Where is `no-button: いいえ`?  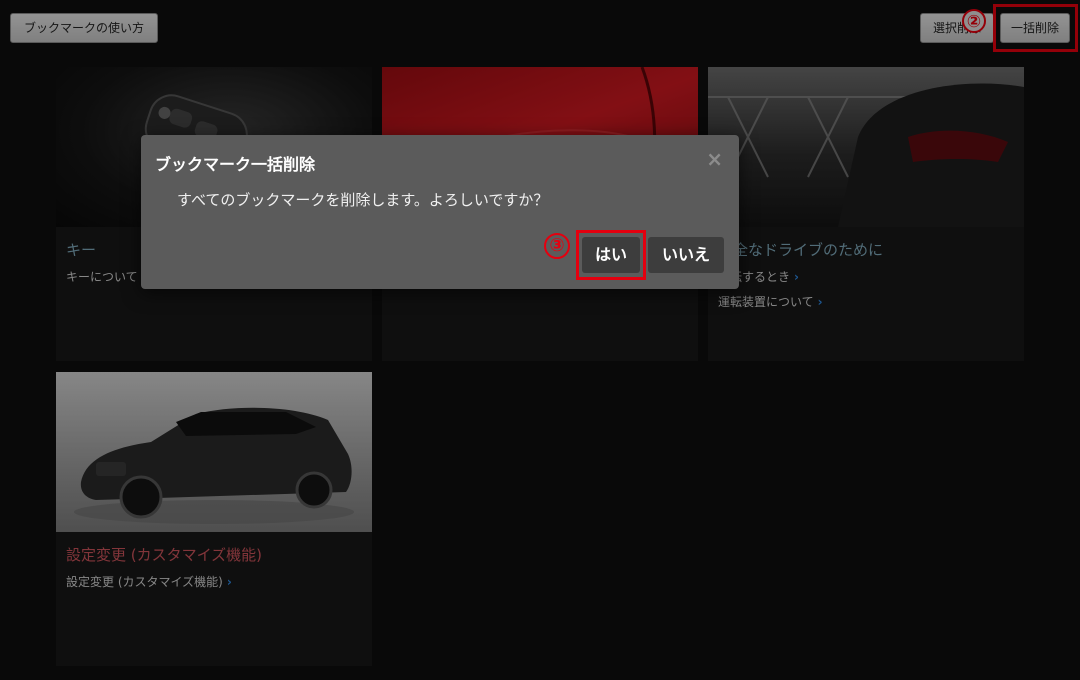 no-button: いいえ is located at coordinates (686, 255).